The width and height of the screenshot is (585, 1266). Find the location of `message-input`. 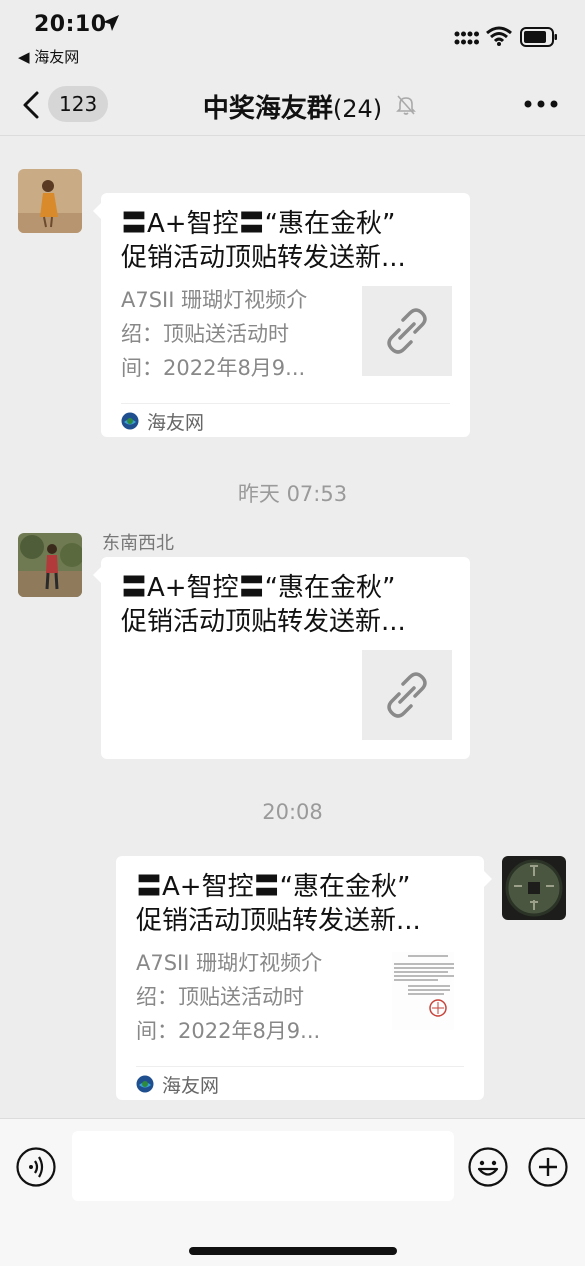

message-input is located at coordinates (263, 1166).